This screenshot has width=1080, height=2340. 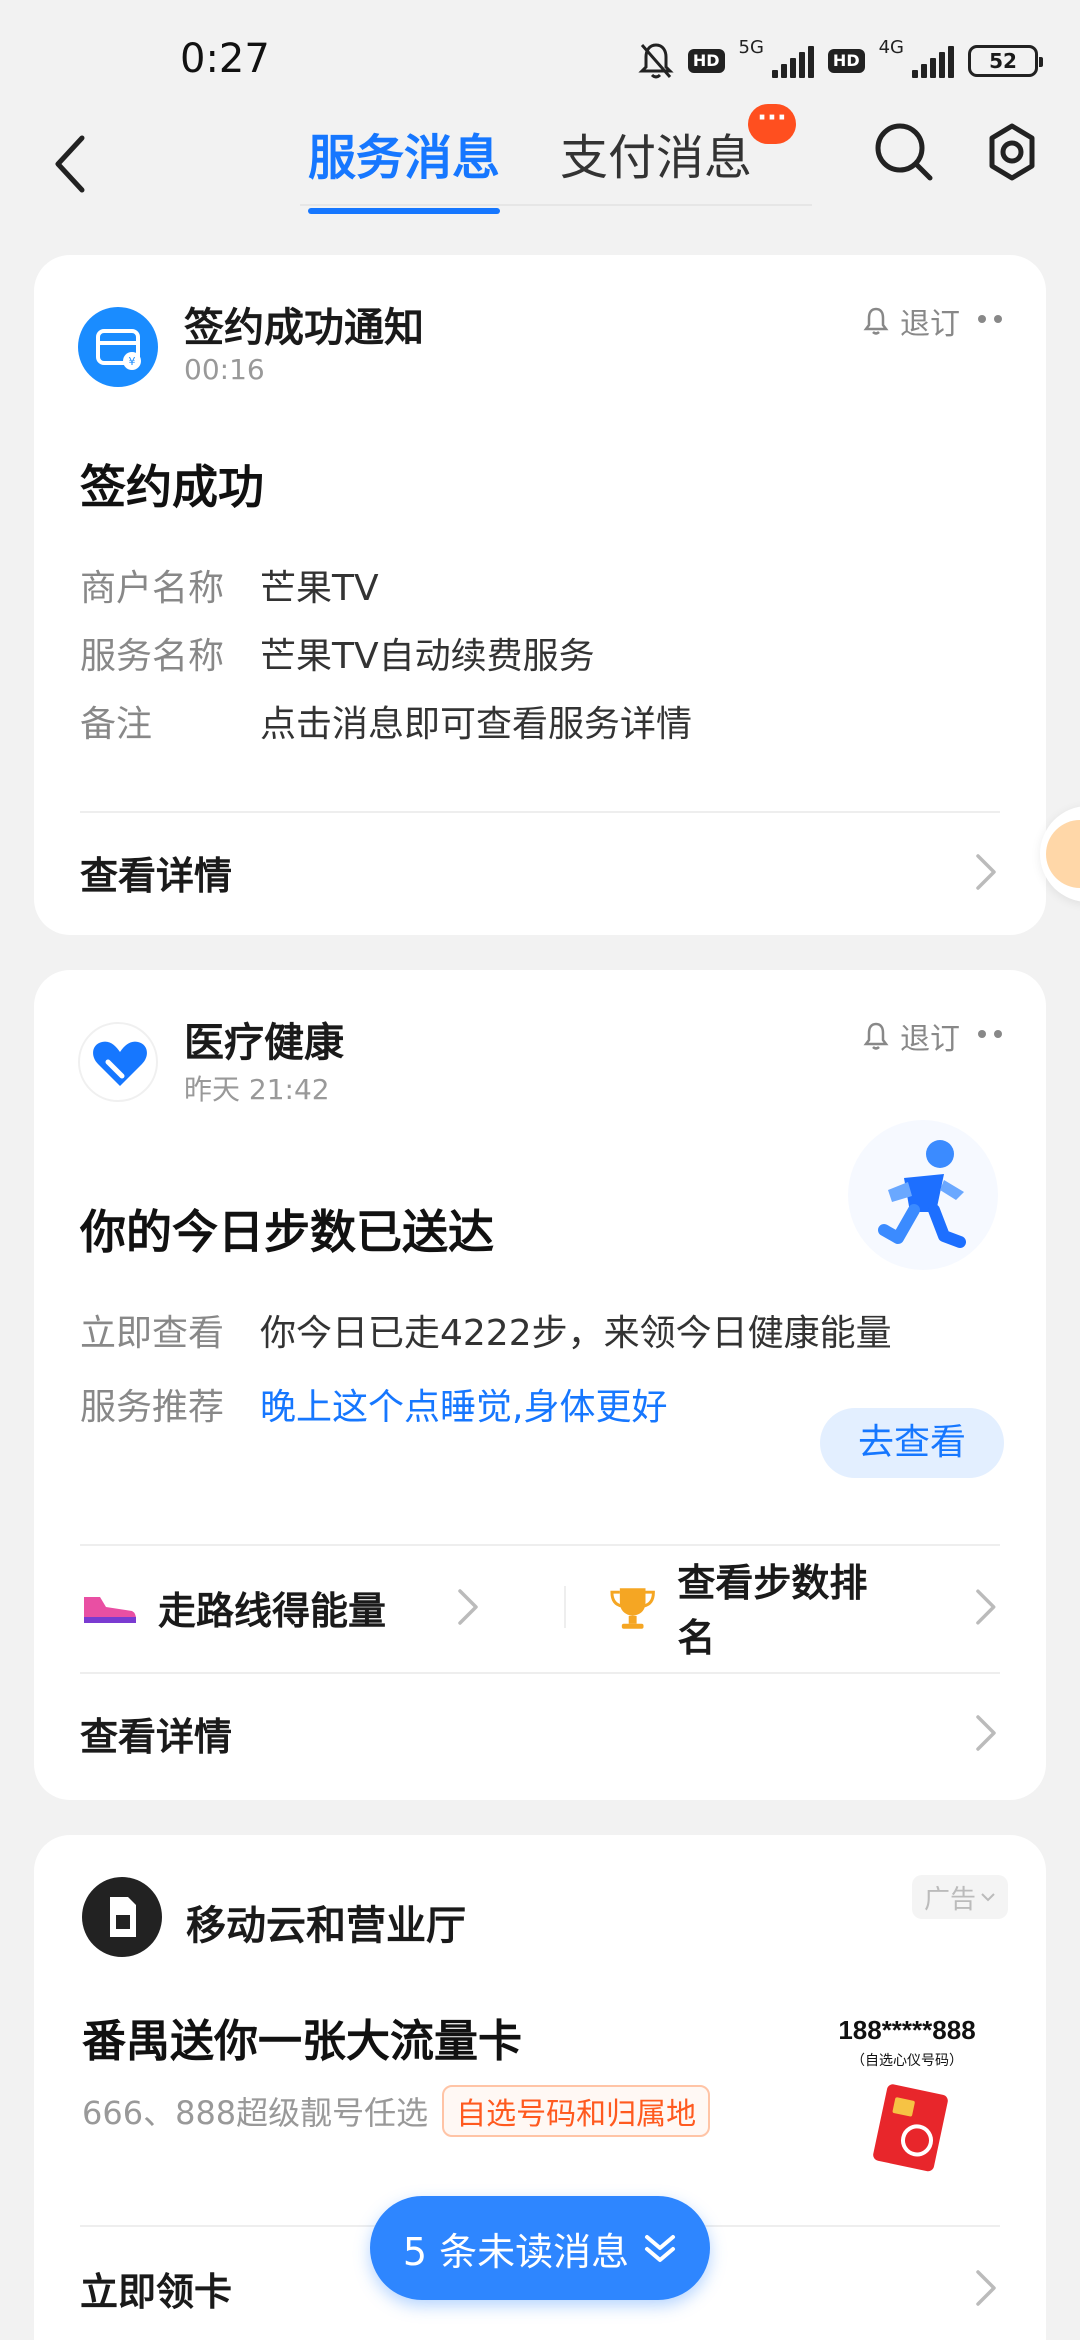 I want to click on source-name: 移动云和营业厅, so click(x=326, y=1926).